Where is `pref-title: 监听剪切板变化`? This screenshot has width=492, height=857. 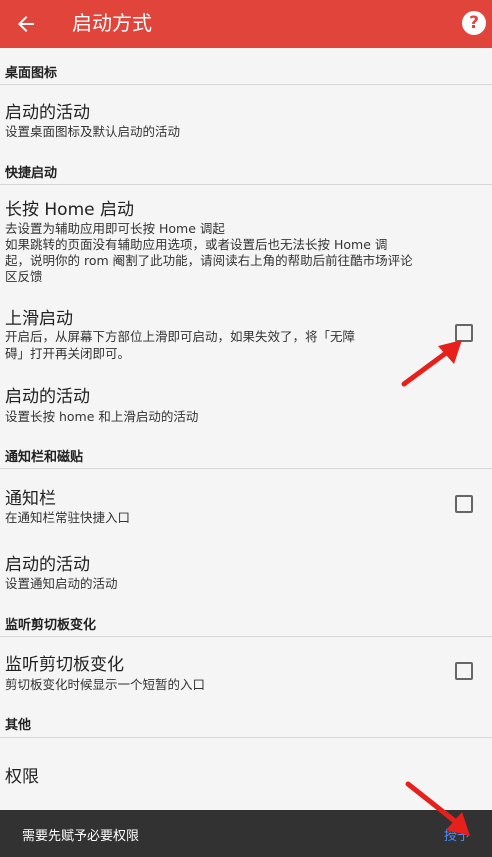 pref-title: 监听剪切板变化 is located at coordinates (64, 665).